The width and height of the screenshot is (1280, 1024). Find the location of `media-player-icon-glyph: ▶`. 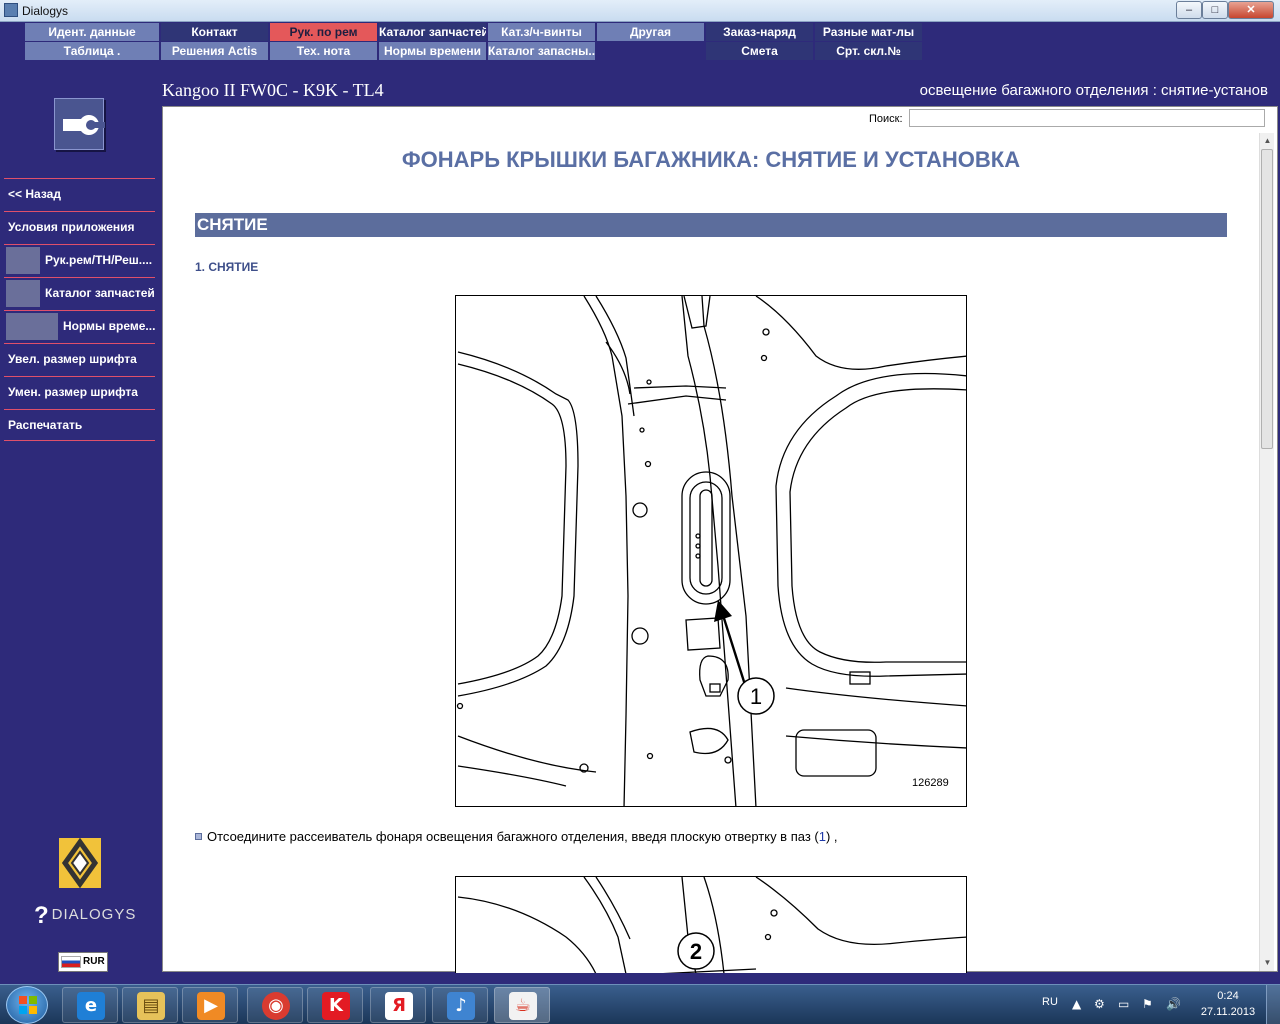

media-player-icon-glyph: ▶ is located at coordinates (211, 1006).